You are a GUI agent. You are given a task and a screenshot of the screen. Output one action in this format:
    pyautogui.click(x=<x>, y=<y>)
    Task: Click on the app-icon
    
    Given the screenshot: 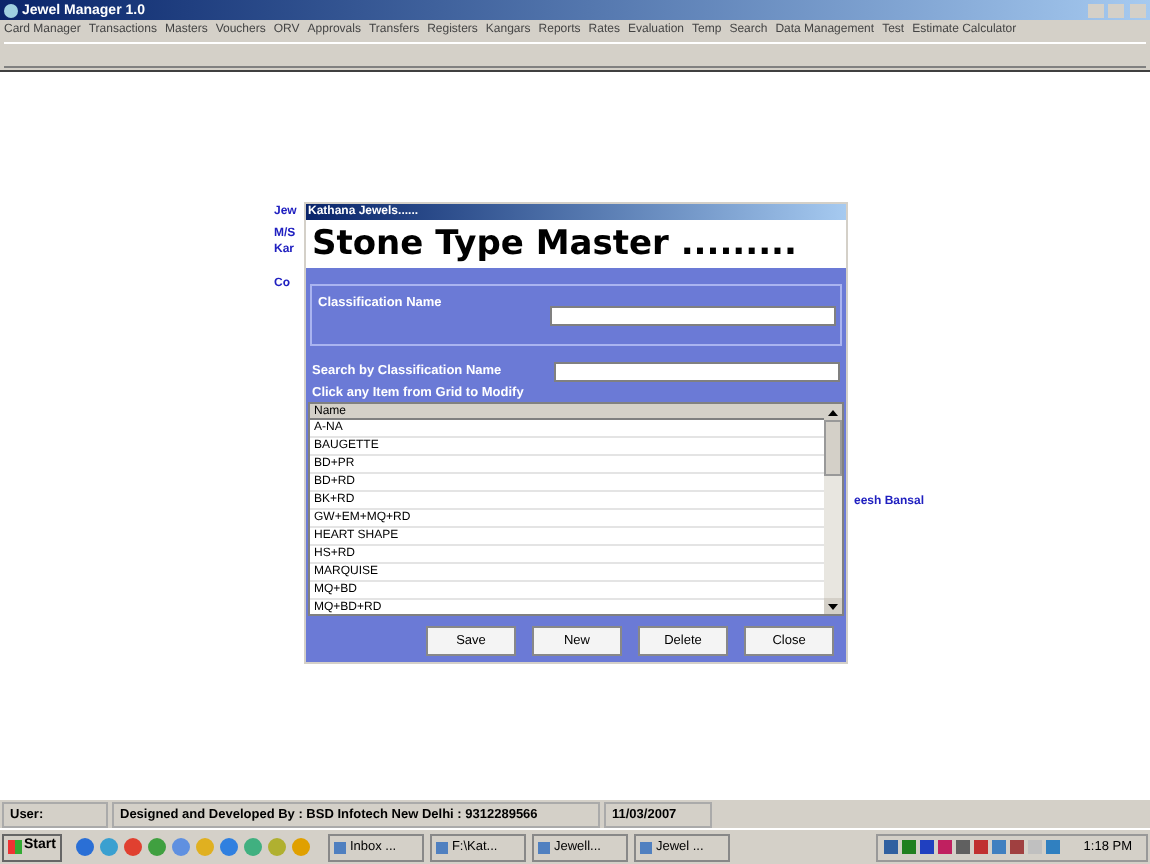 What is the action you would take?
    pyautogui.click(x=11, y=10)
    